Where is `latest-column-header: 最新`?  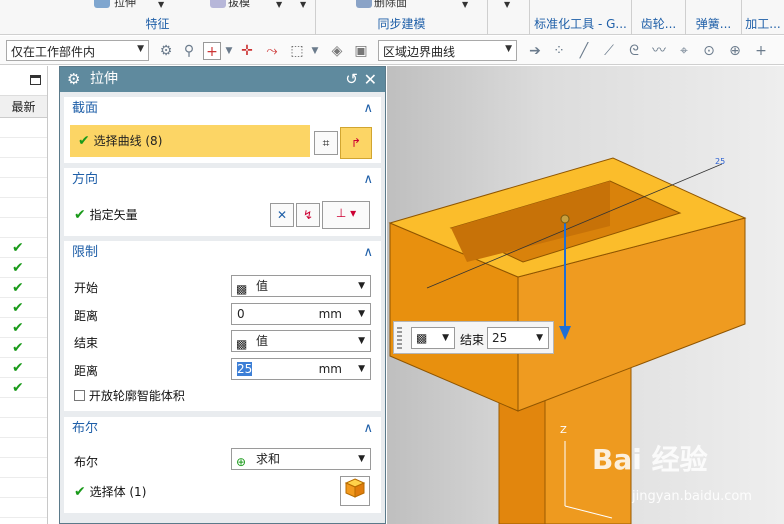 latest-column-header: 最新 is located at coordinates (23, 107).